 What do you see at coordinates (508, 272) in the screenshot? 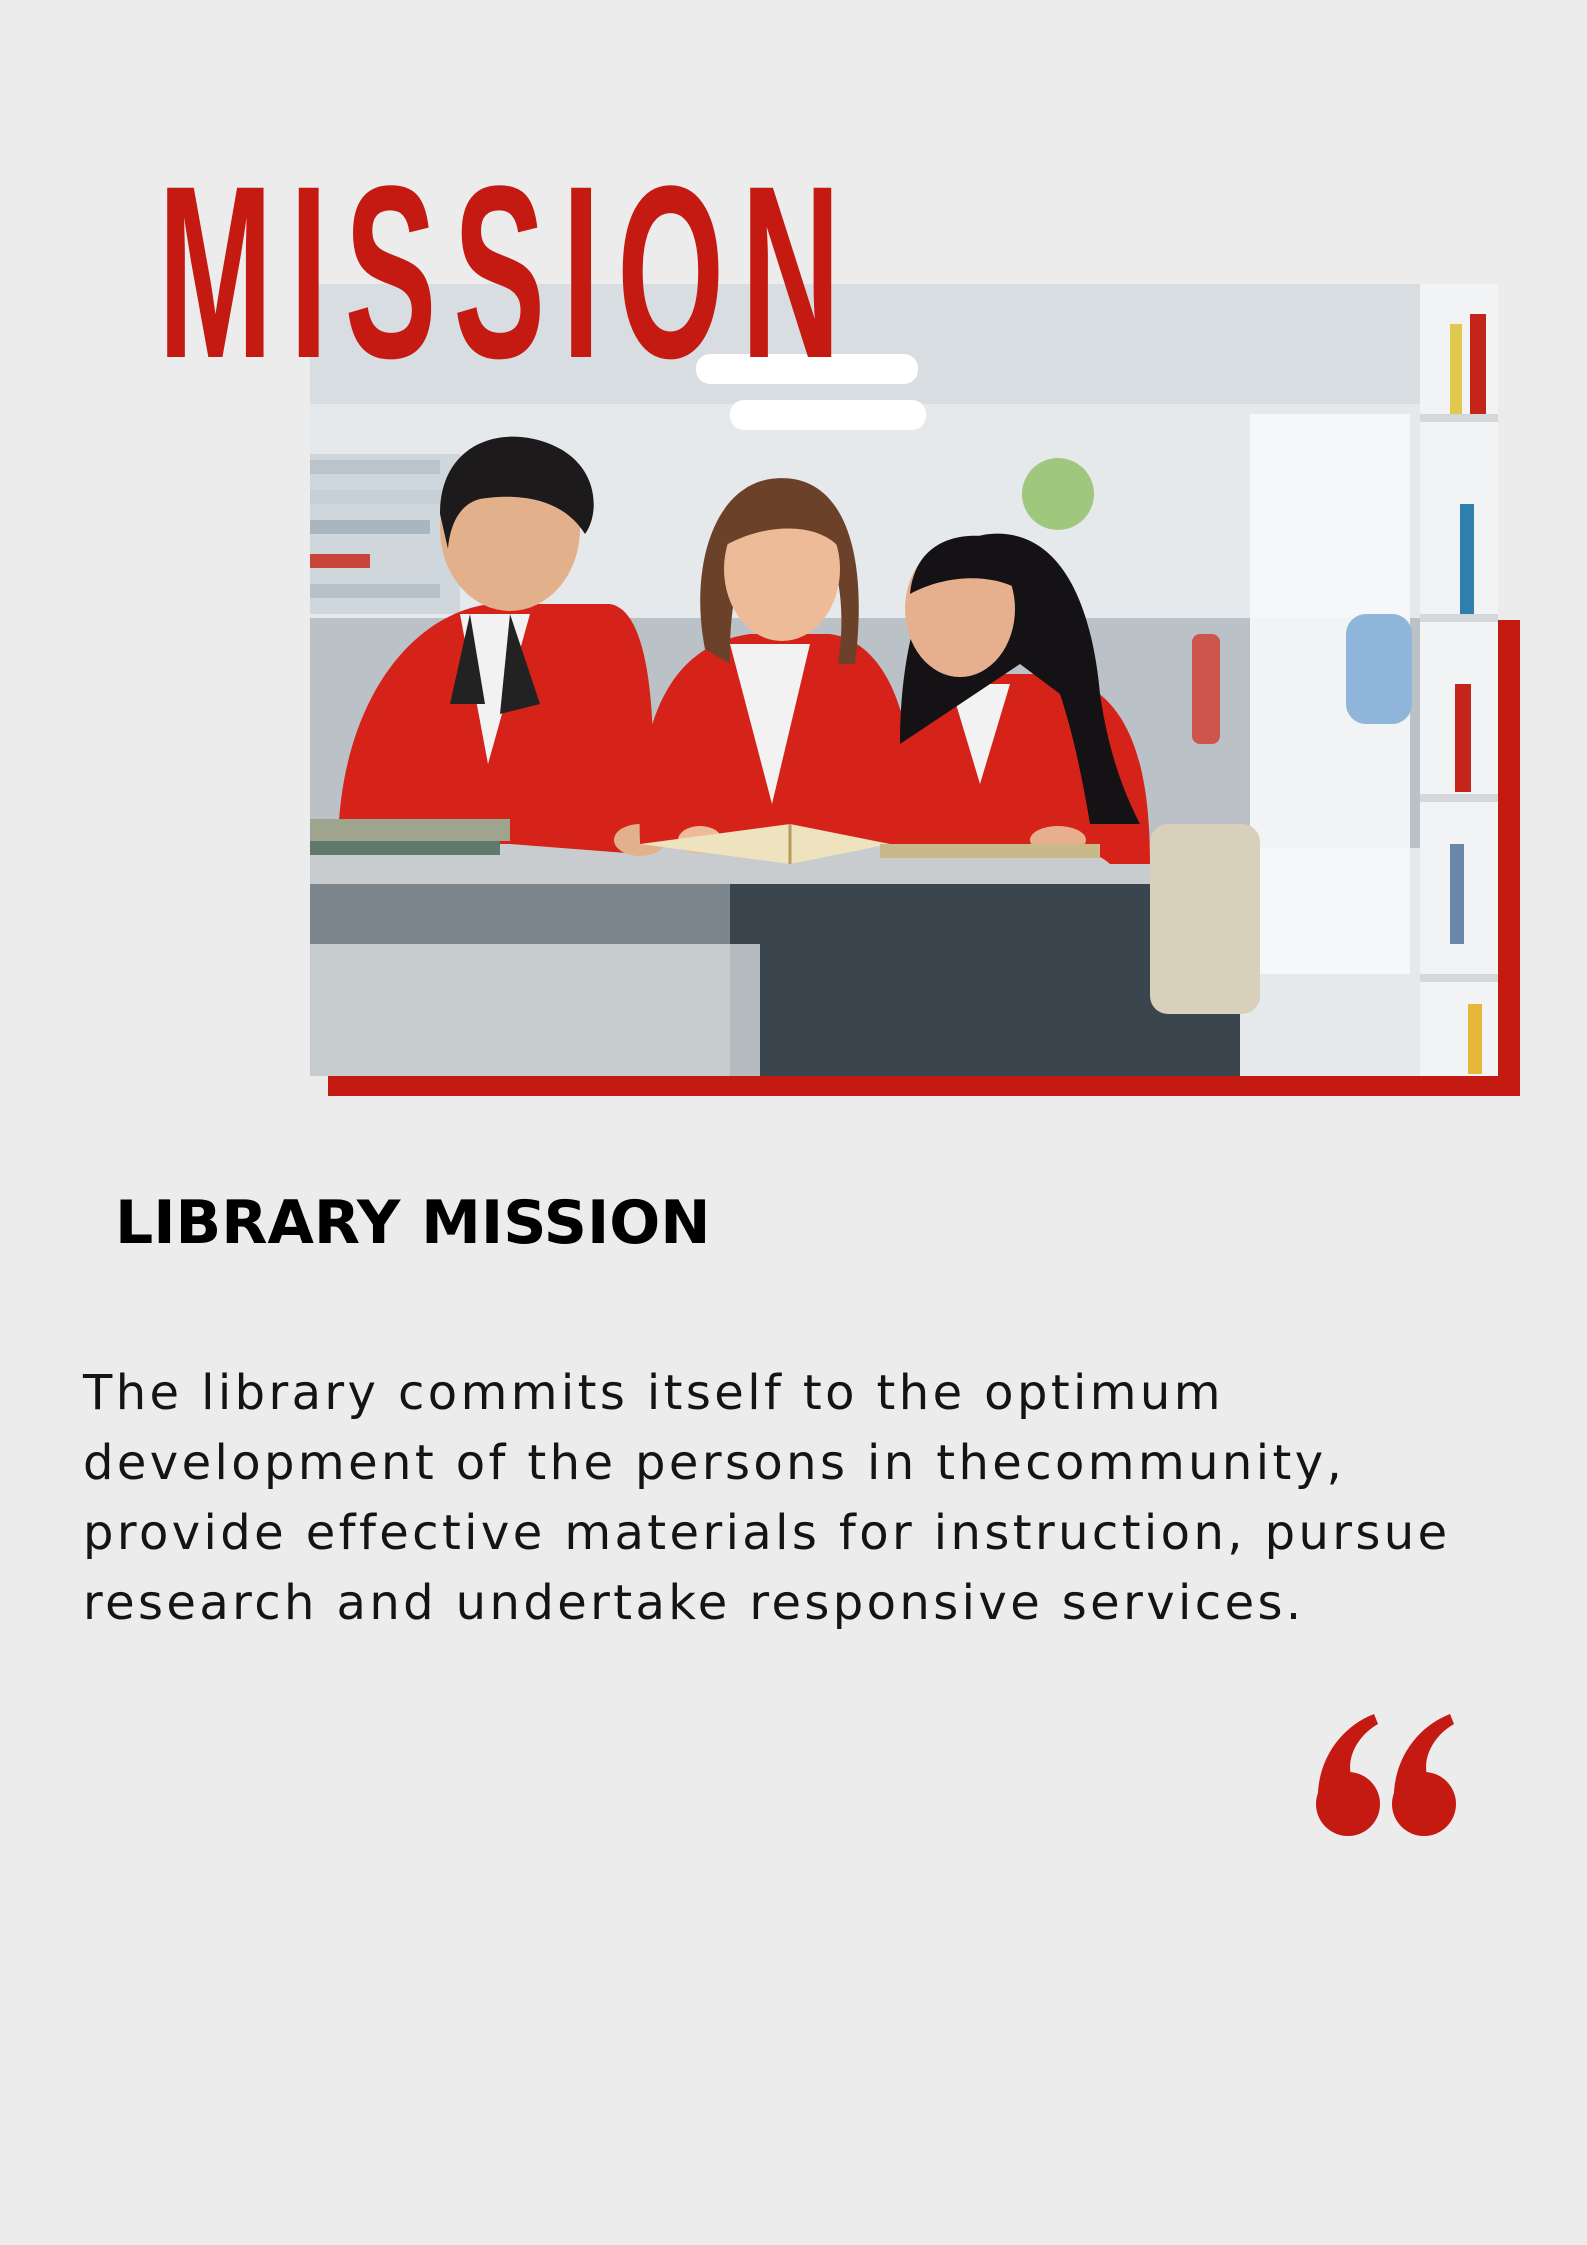
I see `page-title: MISSION` at bounding box center [508, 272].